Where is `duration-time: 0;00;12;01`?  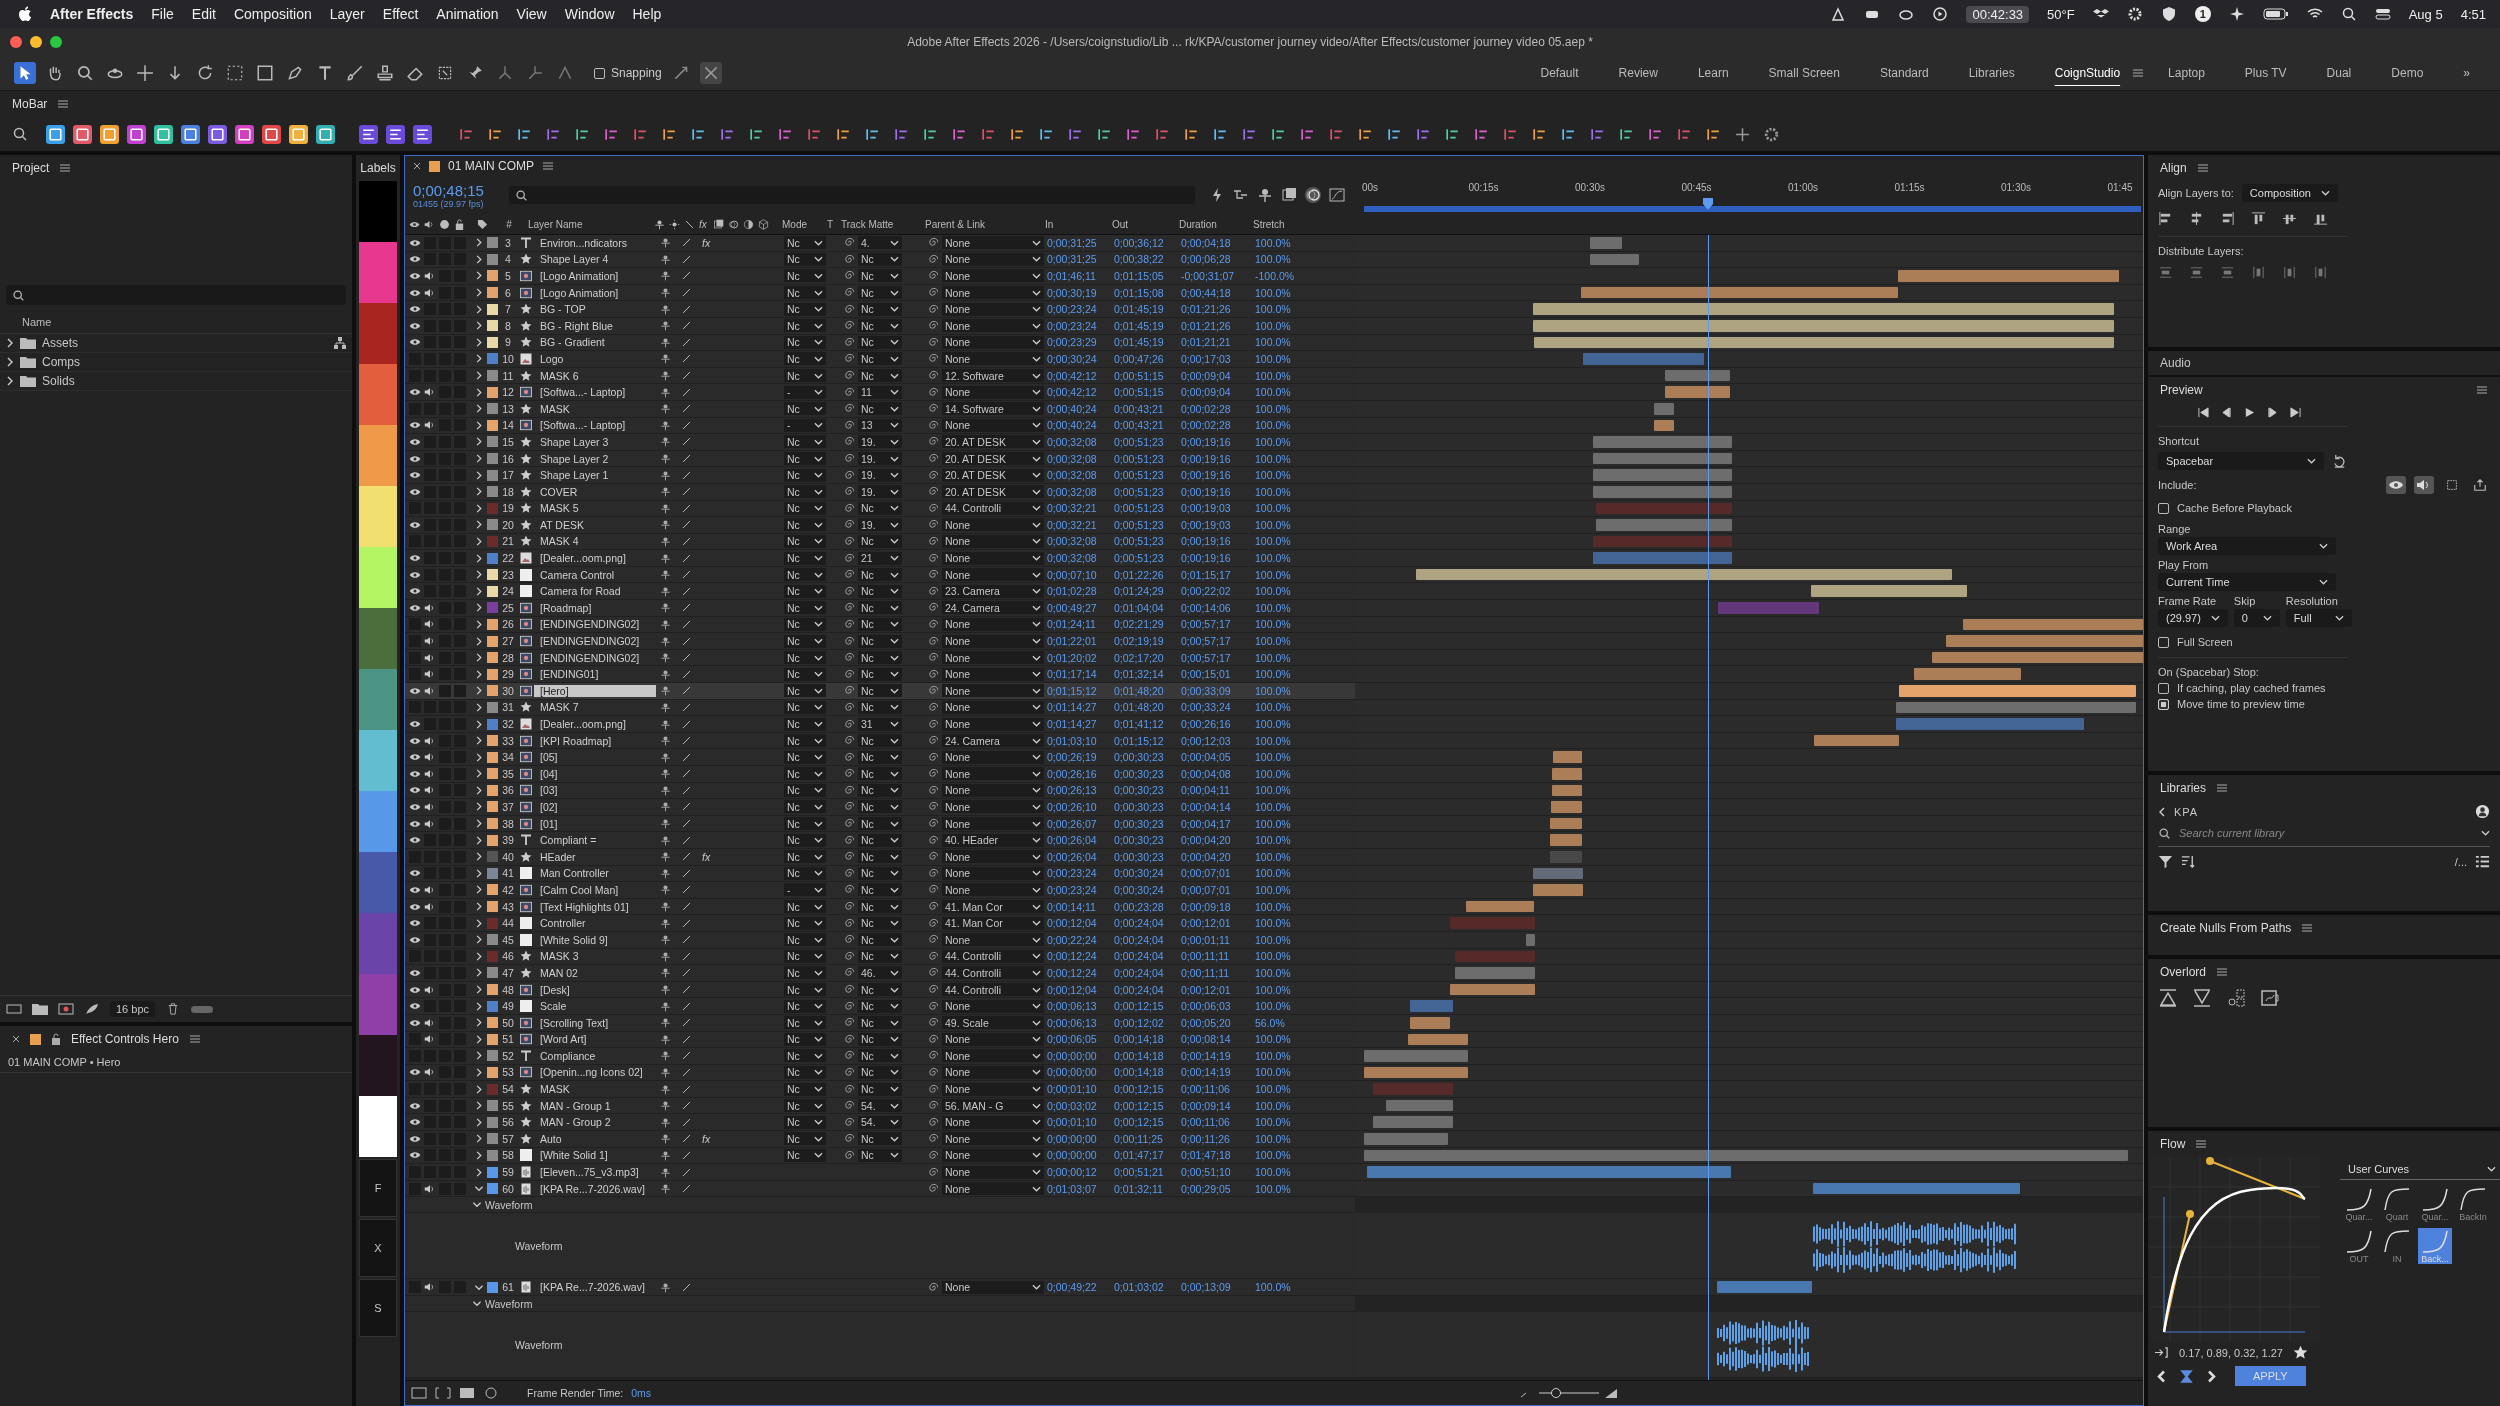 duration-time: 0;00;12;01 is located at coordinates (1218, 923).